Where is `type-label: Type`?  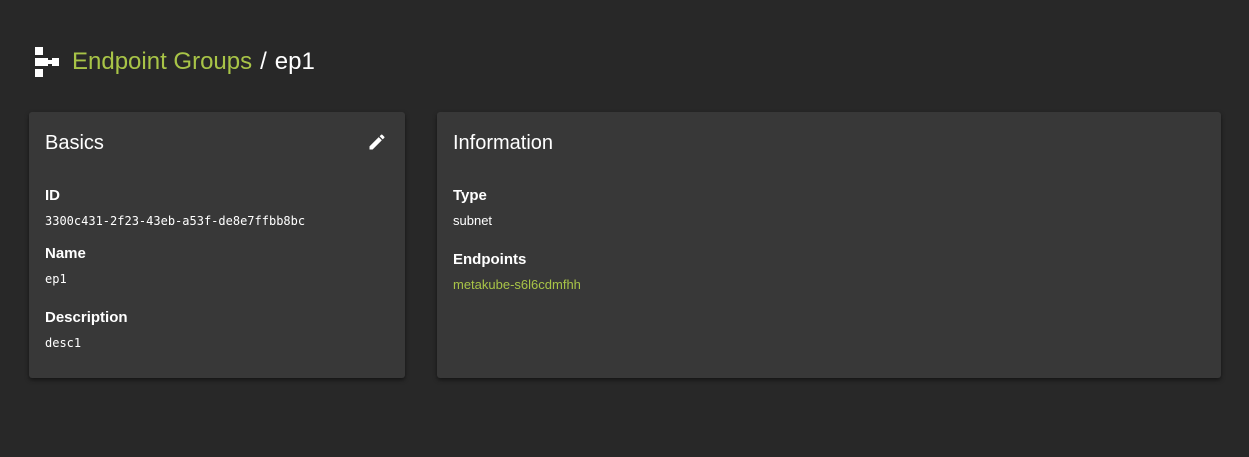
type-label: Type is located at coordinates (470, 195).